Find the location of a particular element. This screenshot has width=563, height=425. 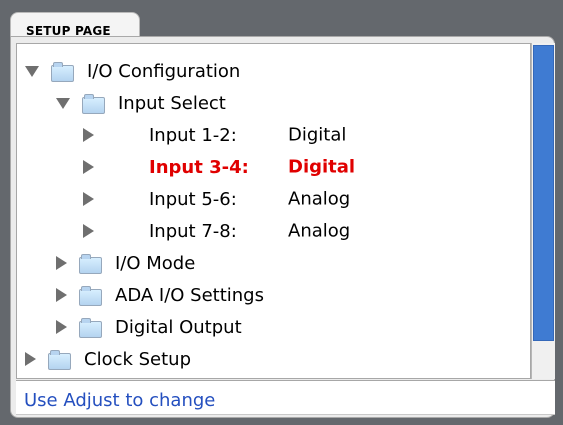

vertical-scrollbar is located at coordinates (543, 211).